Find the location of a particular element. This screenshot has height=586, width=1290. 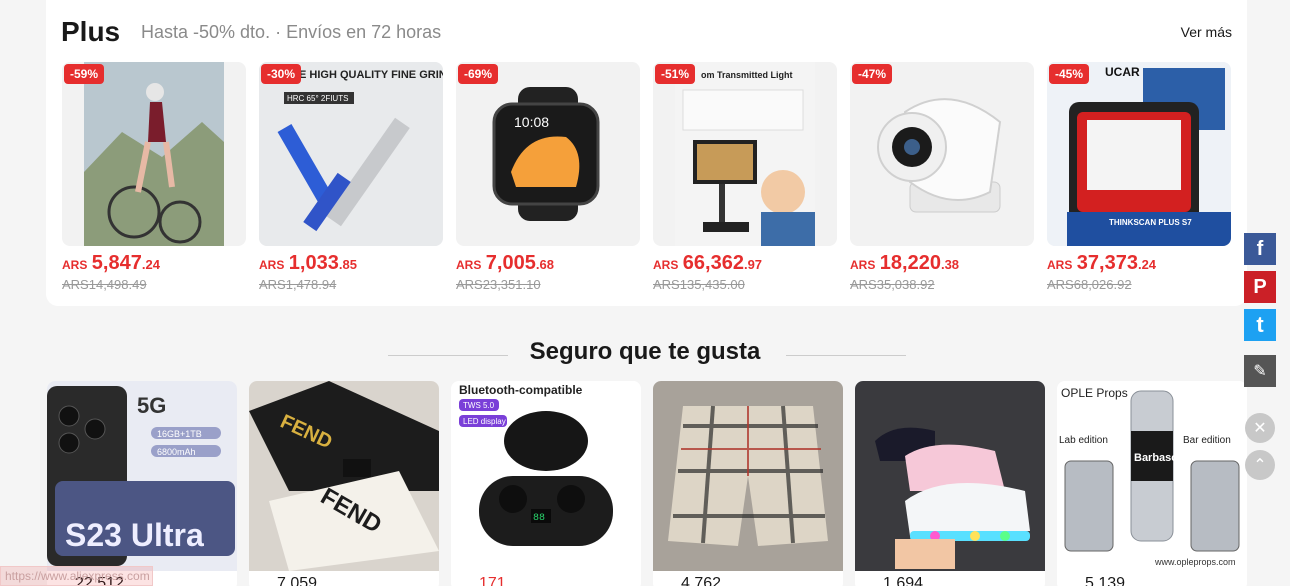

close-icon: ✕ is located at coordinates (1260, 428).